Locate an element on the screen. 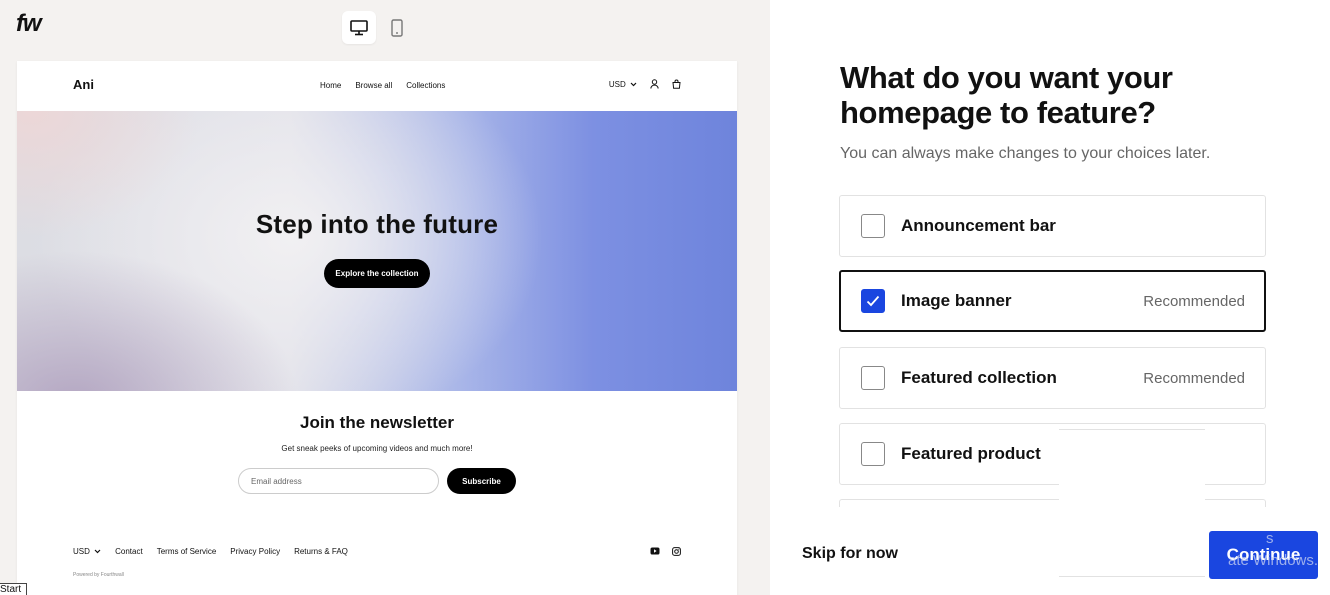 Image resolution: width=1330 pixels, height=595 pixels. footer-currency-selector: USD is located at coordinates (87, 551).